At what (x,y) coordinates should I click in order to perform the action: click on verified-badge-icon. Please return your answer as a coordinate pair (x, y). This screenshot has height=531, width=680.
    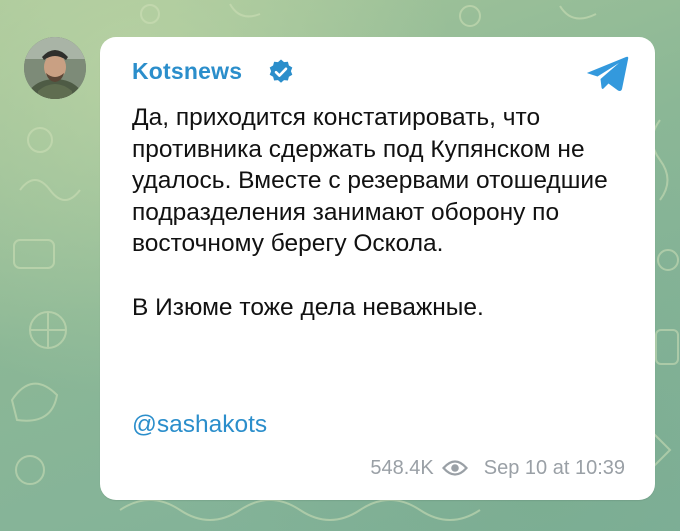
    Looking at the image, I should click on (281, 71).